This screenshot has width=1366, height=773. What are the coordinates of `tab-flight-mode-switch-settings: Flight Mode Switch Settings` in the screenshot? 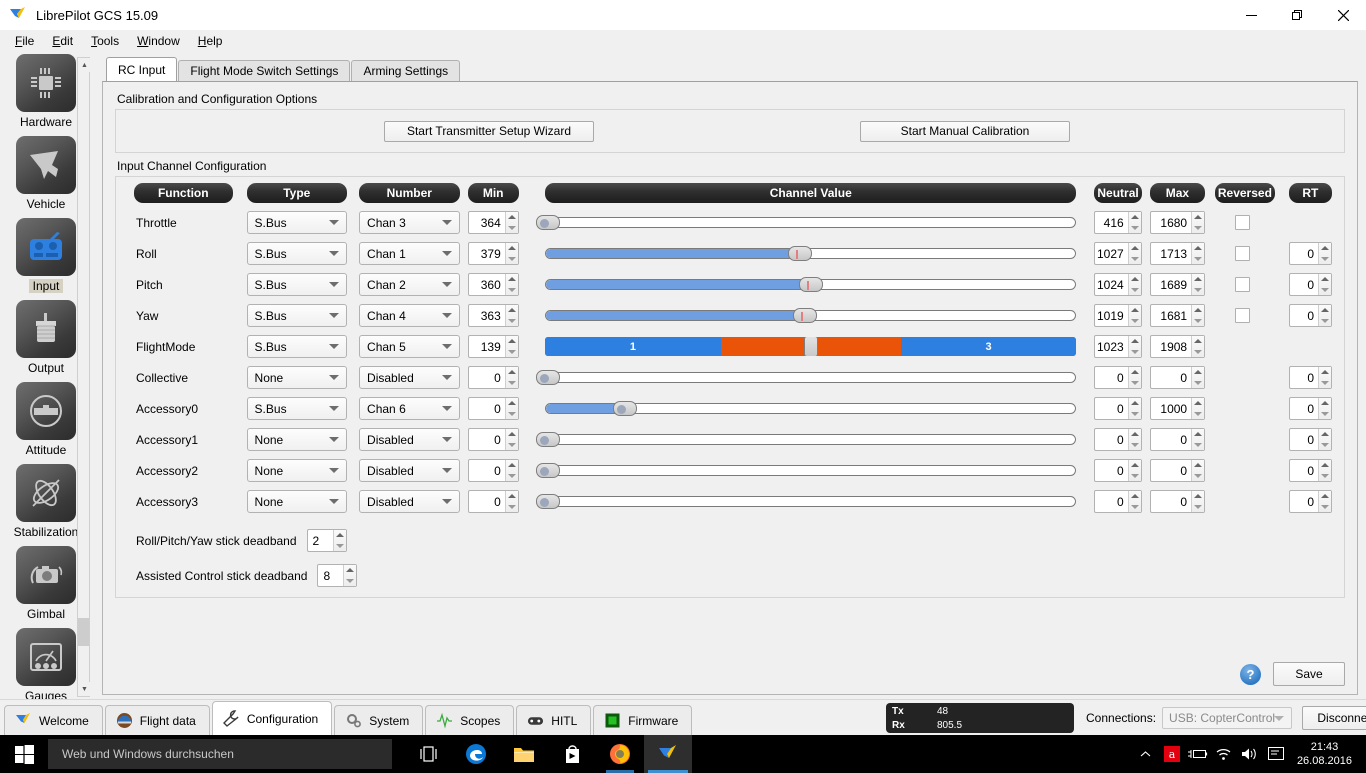 It's located at (264, 70).